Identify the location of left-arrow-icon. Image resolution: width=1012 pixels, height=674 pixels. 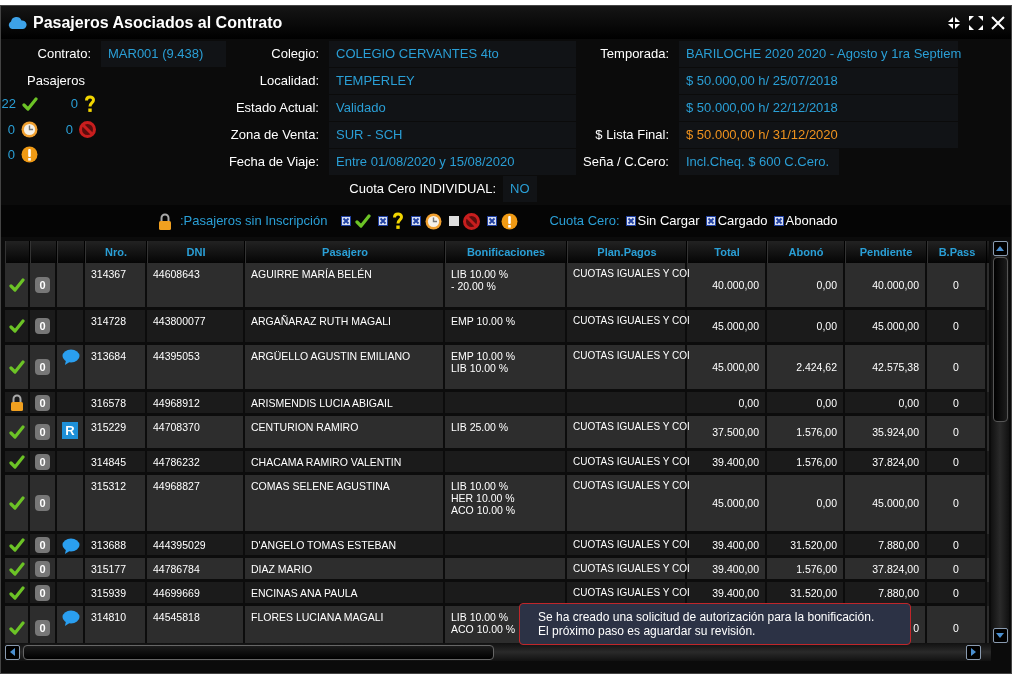
(12, 652).